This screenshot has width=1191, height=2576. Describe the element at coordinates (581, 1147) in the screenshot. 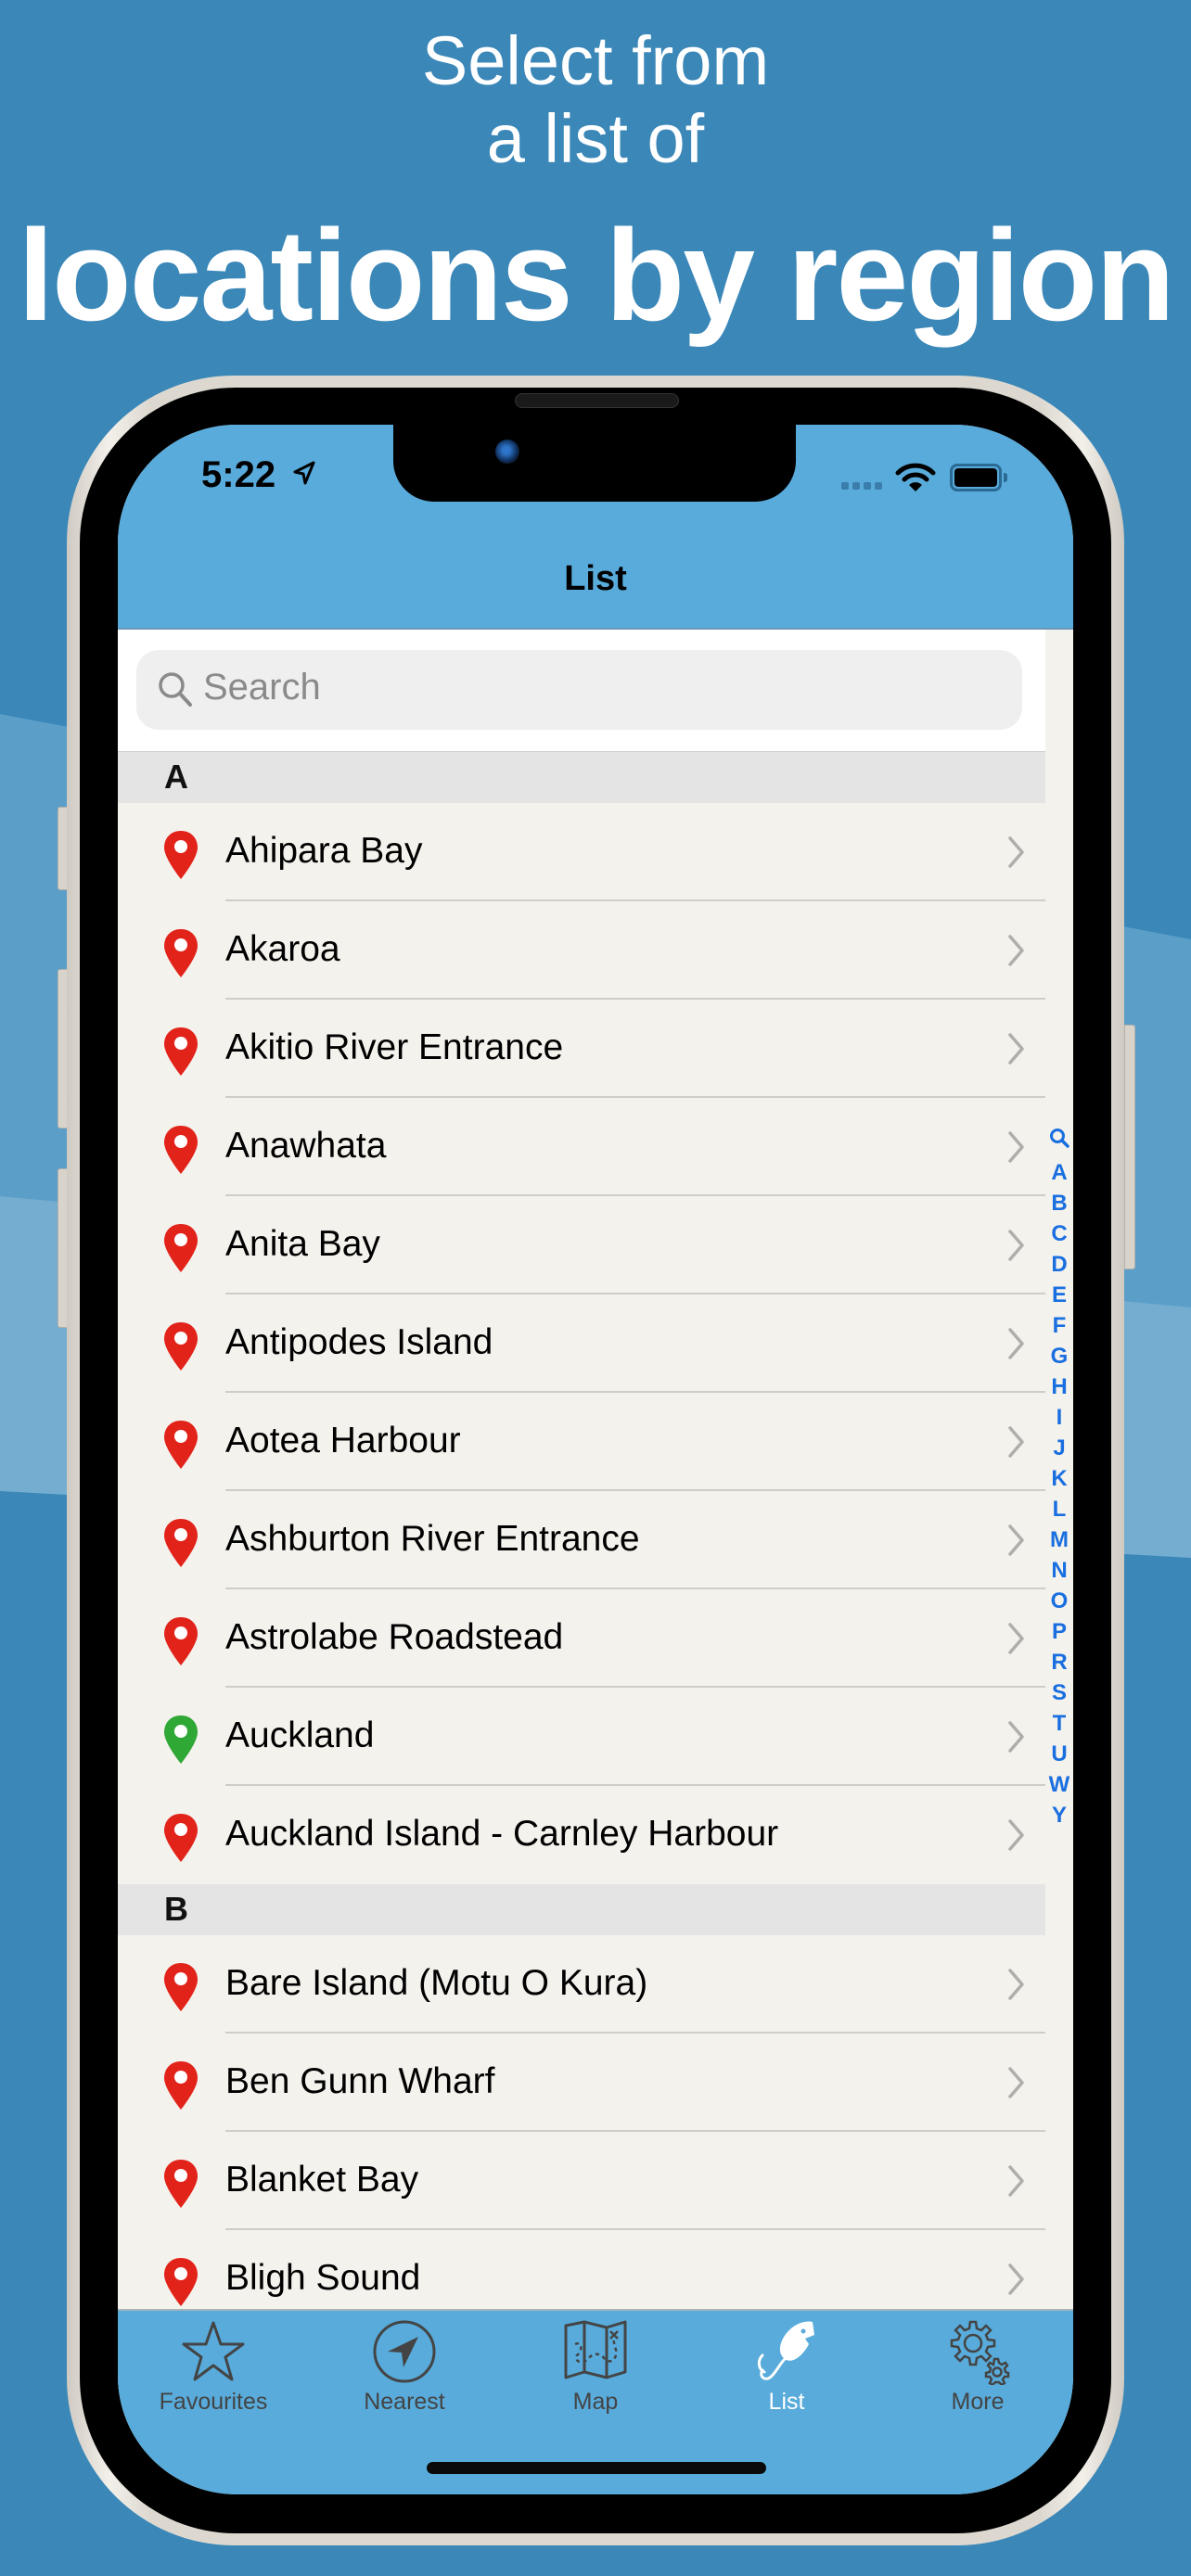

I see `list-item: Anawhata` at that location.